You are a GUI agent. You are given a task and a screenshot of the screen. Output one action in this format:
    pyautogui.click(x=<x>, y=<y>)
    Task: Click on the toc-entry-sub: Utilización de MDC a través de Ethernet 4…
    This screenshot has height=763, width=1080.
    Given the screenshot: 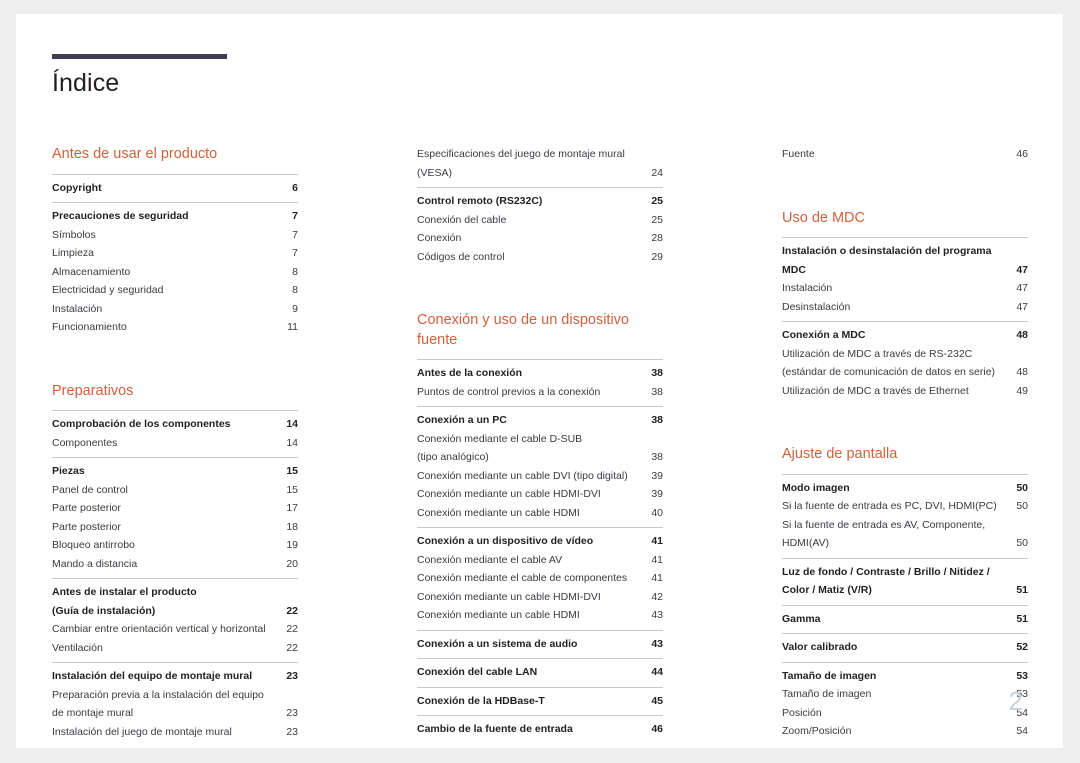 What is the action you would take?
    pyautogui.click(x=905, y=391)
    